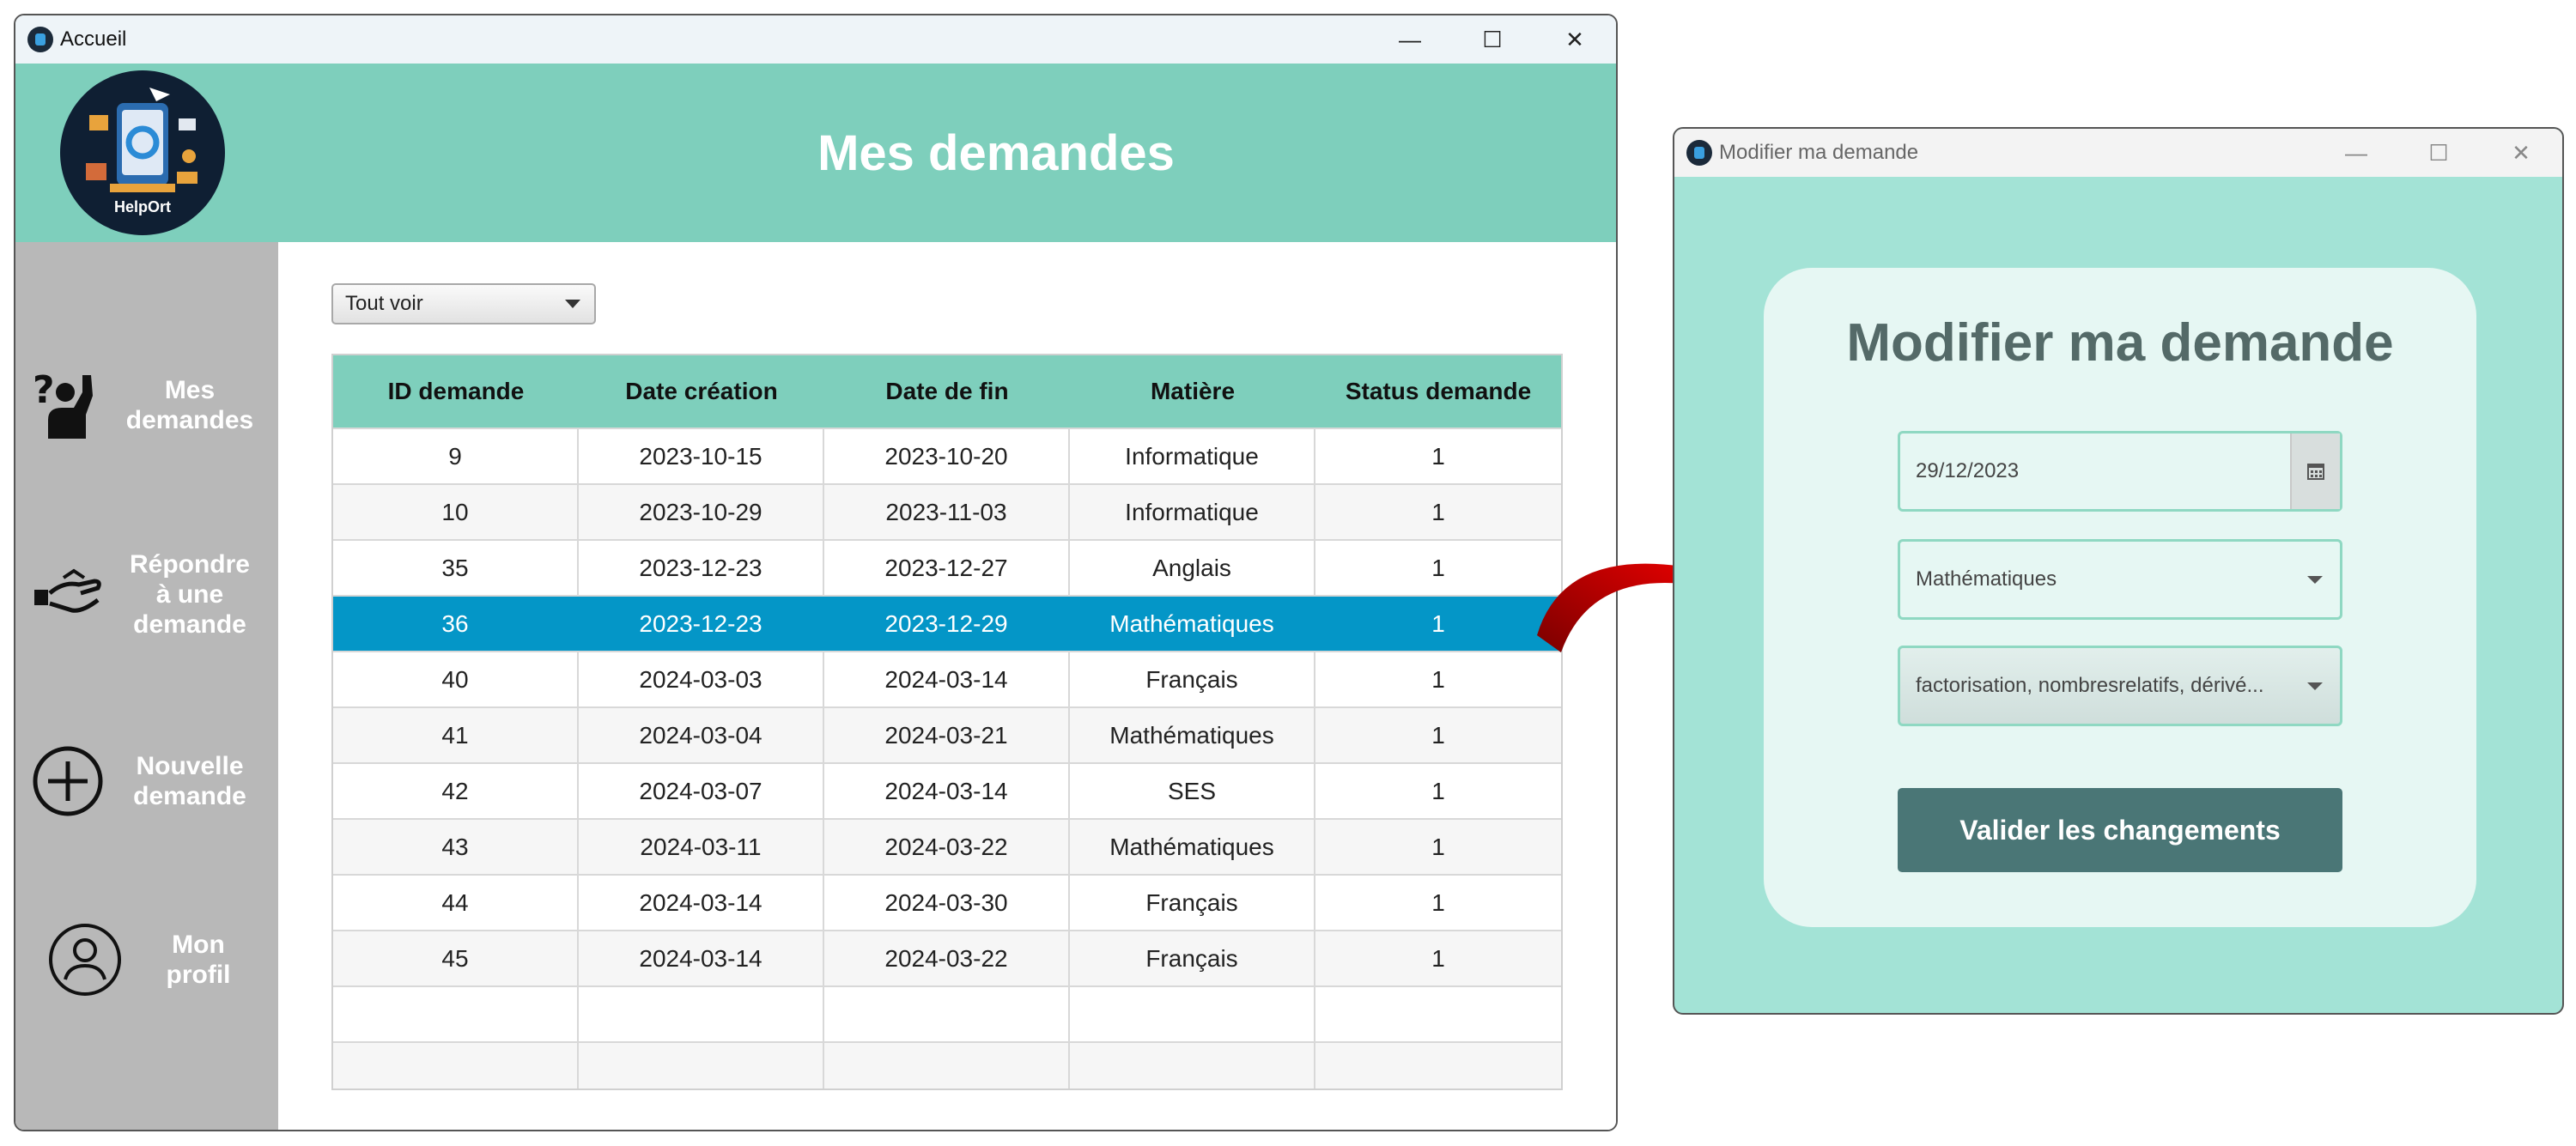  Describe the element at coordinates (702, 456) in the screenshot. I see `table-cell: 2023-10-15` at that location.